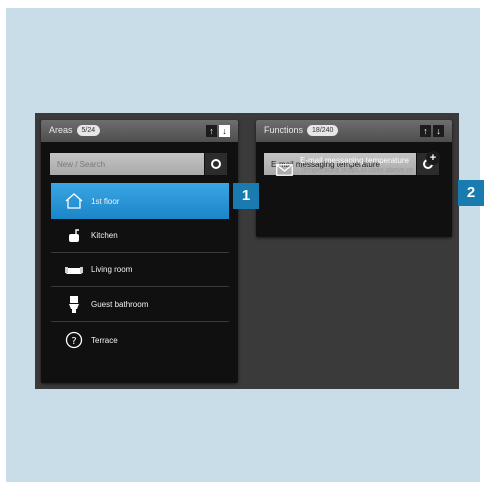 The height and width of the screenshot is (488, 486). Describe the element at coordinates (432, 131) in the screenshot. I see `functions-sort-group: ↑ ↓` at that location.